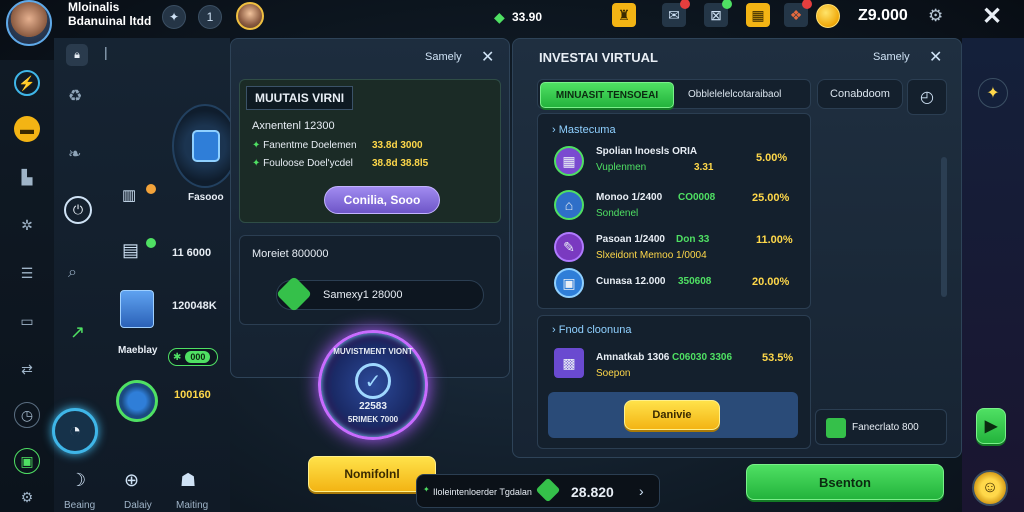  What do you see at coordinates (139, 194) in the screenshot?
I see `building-icon: ▥` at bounding box center [139, 194].